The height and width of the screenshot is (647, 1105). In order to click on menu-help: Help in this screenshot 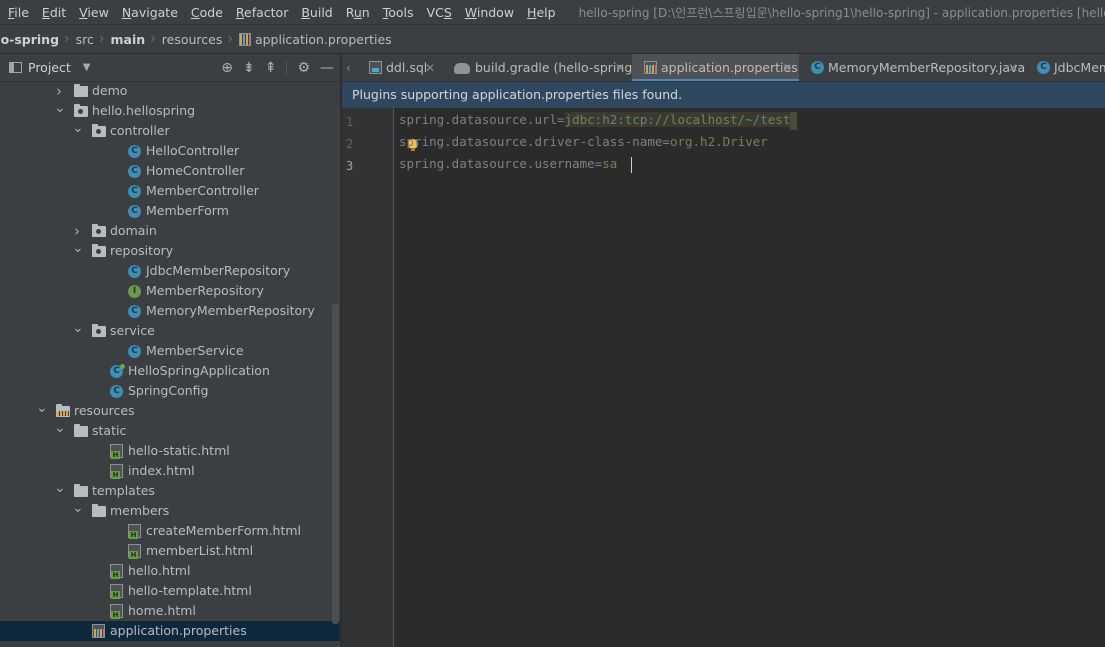, I will do `click(540, 12)`.